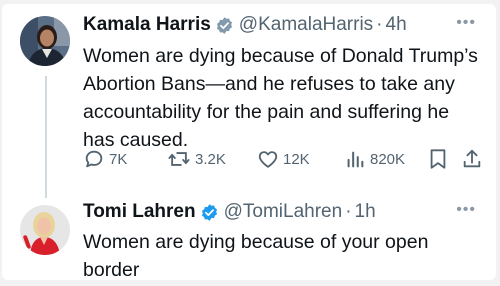 The height and width of the screenshot is (286, 500). What do you see at coordinates (210, 159) in the screenshot?
I see `repost-count: 3.2K` at bounding box center [210, 159].